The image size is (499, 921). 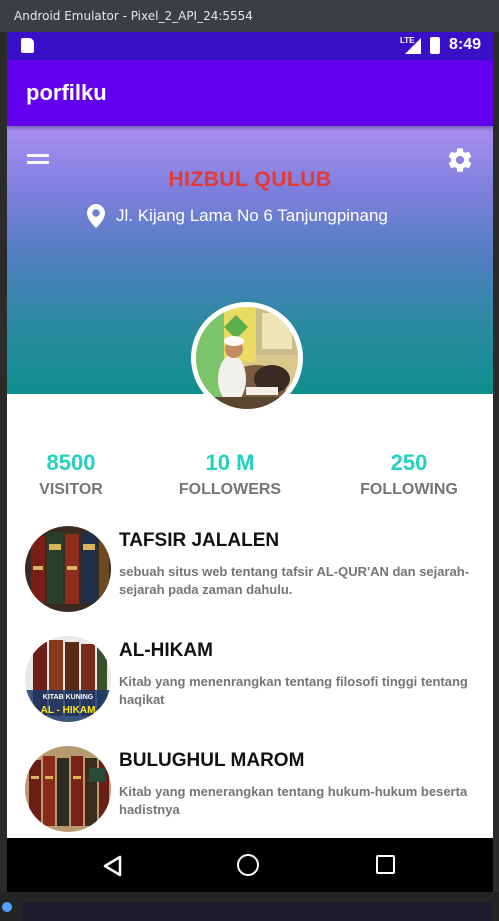 What do you see at coordinates (7, 907) in the screenshot?
I see `taskbar-icon` at bounding box center [7, 907].